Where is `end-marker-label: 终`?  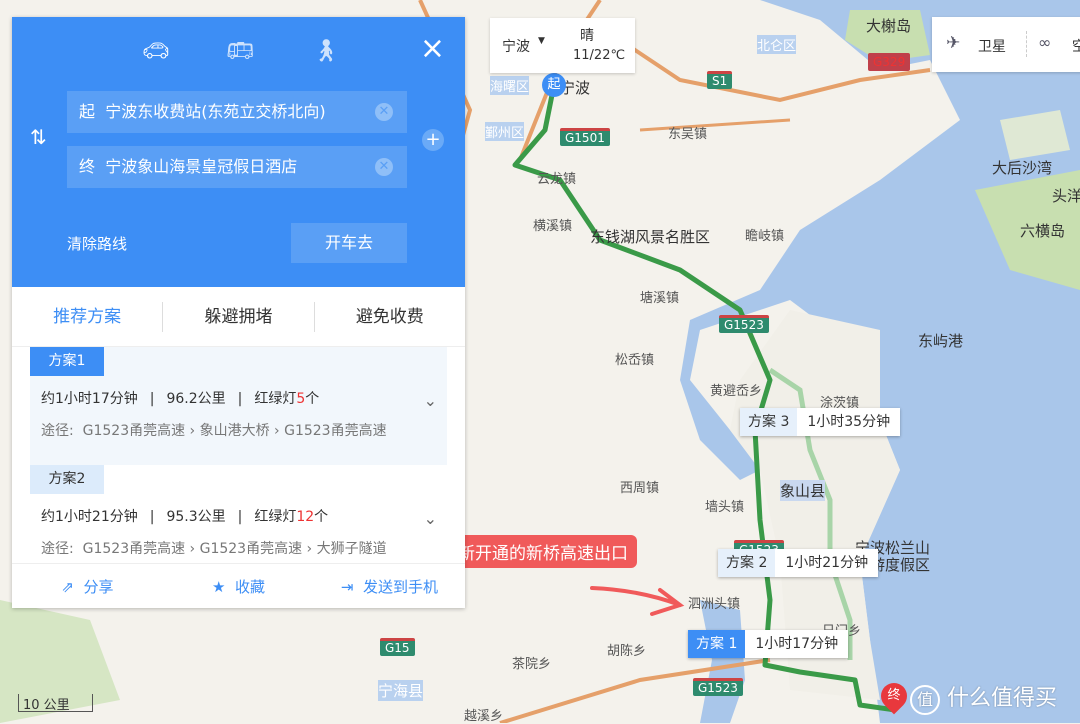 end-marker-label: 终 is located at coordinates (894, 695).